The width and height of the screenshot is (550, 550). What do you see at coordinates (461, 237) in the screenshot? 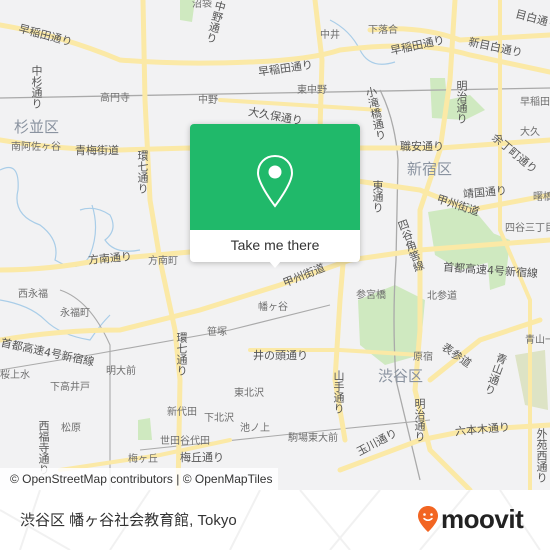
I see `park-shinjuku-gyoen` at bounding box center [461, 237].